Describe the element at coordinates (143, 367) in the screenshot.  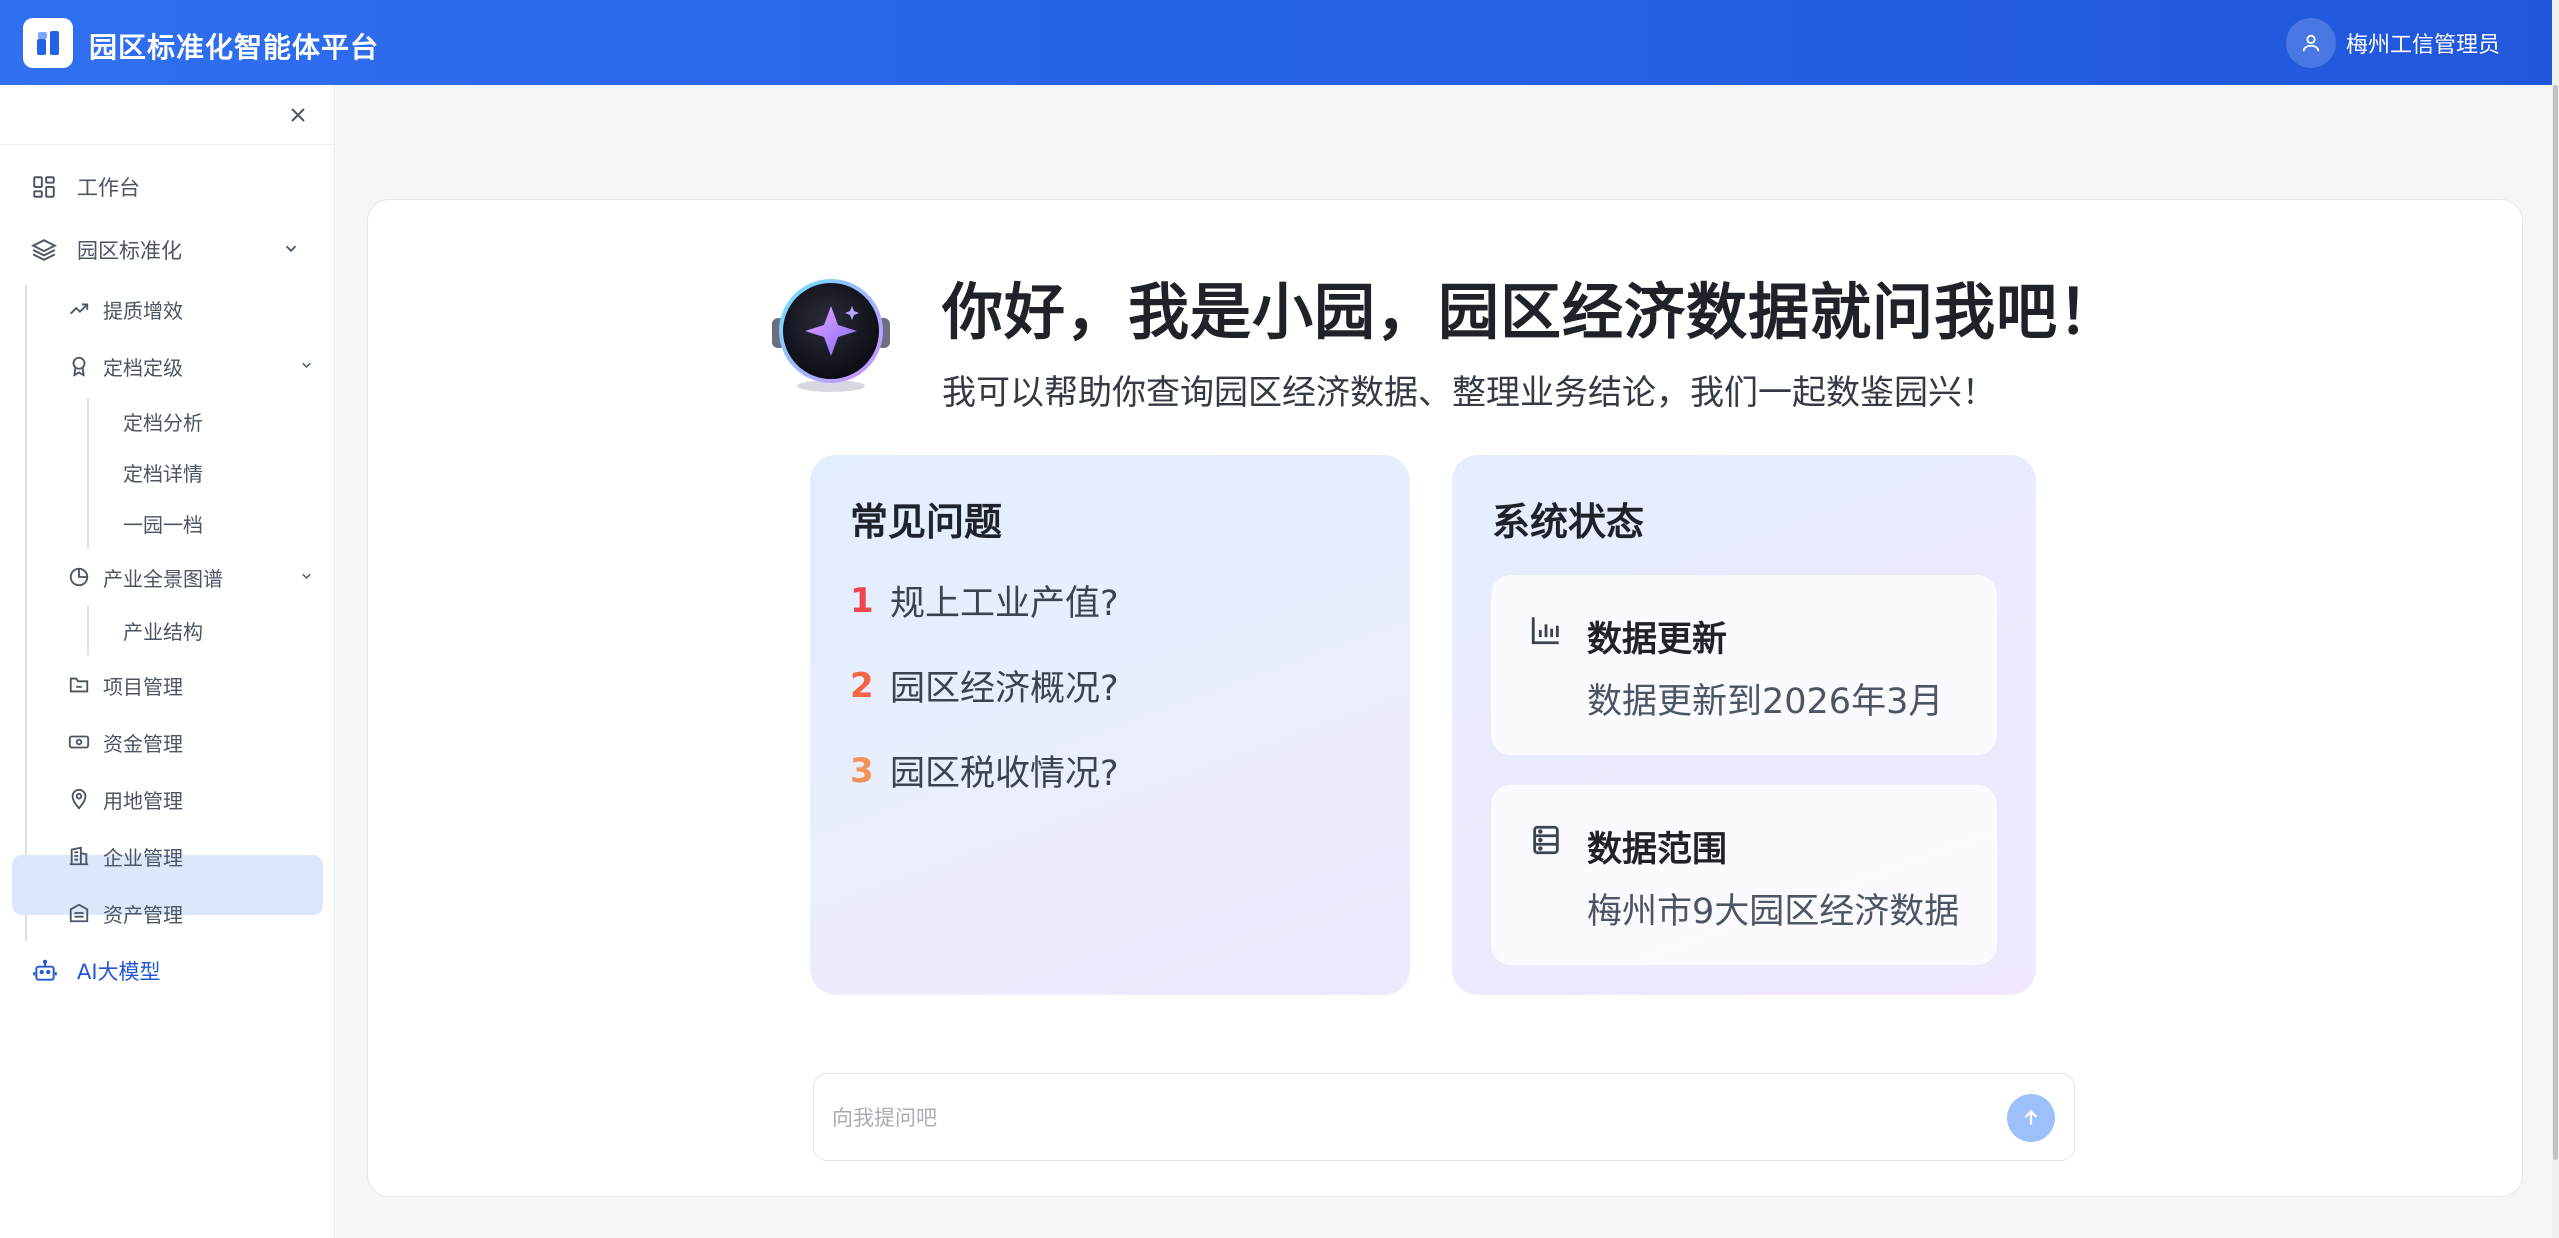
I see `sidebar-item-label: 定档定级` at that location.